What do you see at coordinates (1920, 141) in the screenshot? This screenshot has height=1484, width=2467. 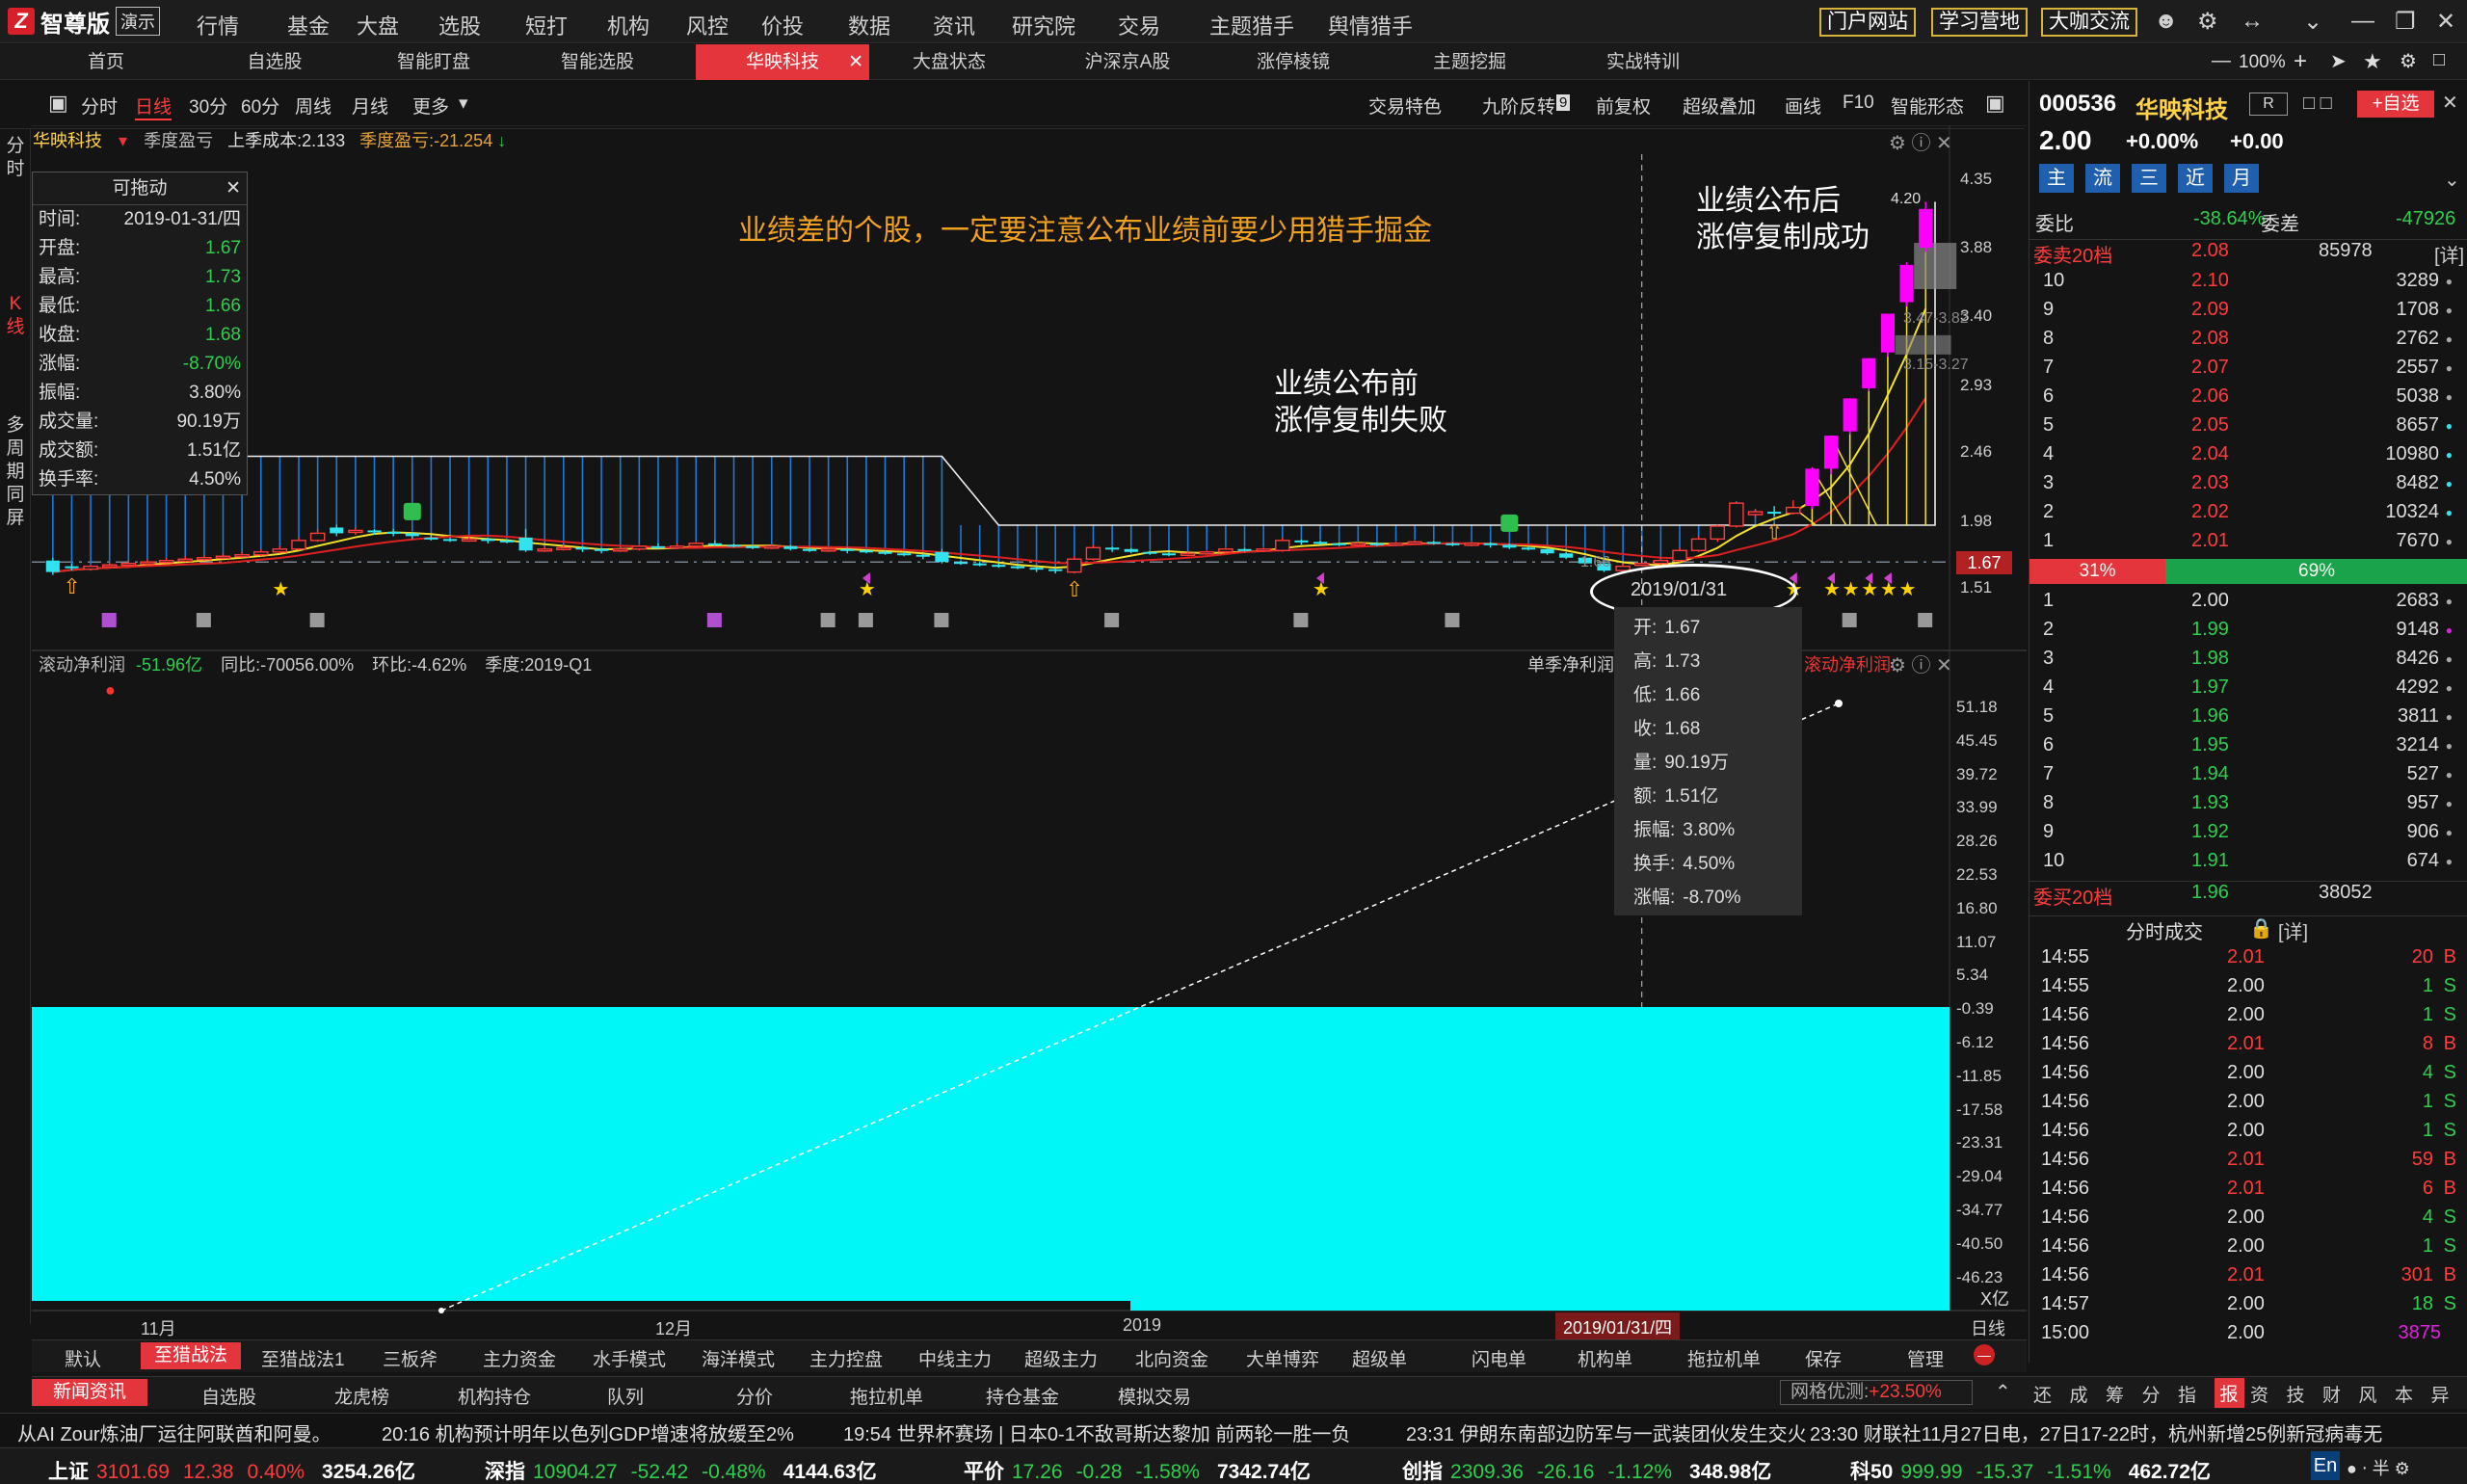 I see `chart-controls: ⚙ ⓘ ✕` at bounding box center [1920, 141].